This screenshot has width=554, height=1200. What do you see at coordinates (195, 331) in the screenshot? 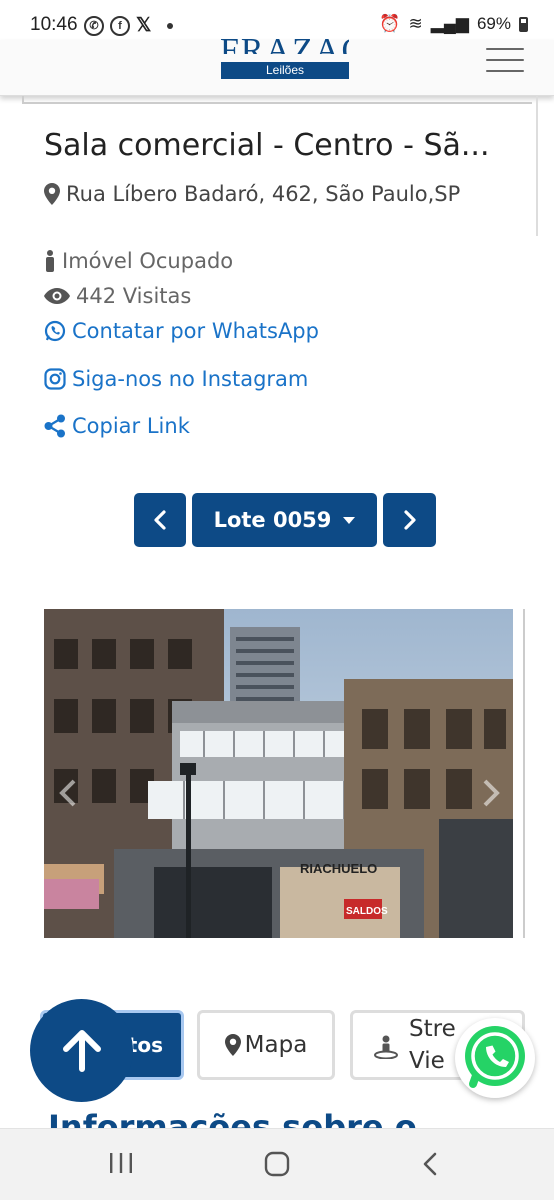
I see `whatsapp-link-text: Contatar por WhatsApp` at bounding box center [195, 331].